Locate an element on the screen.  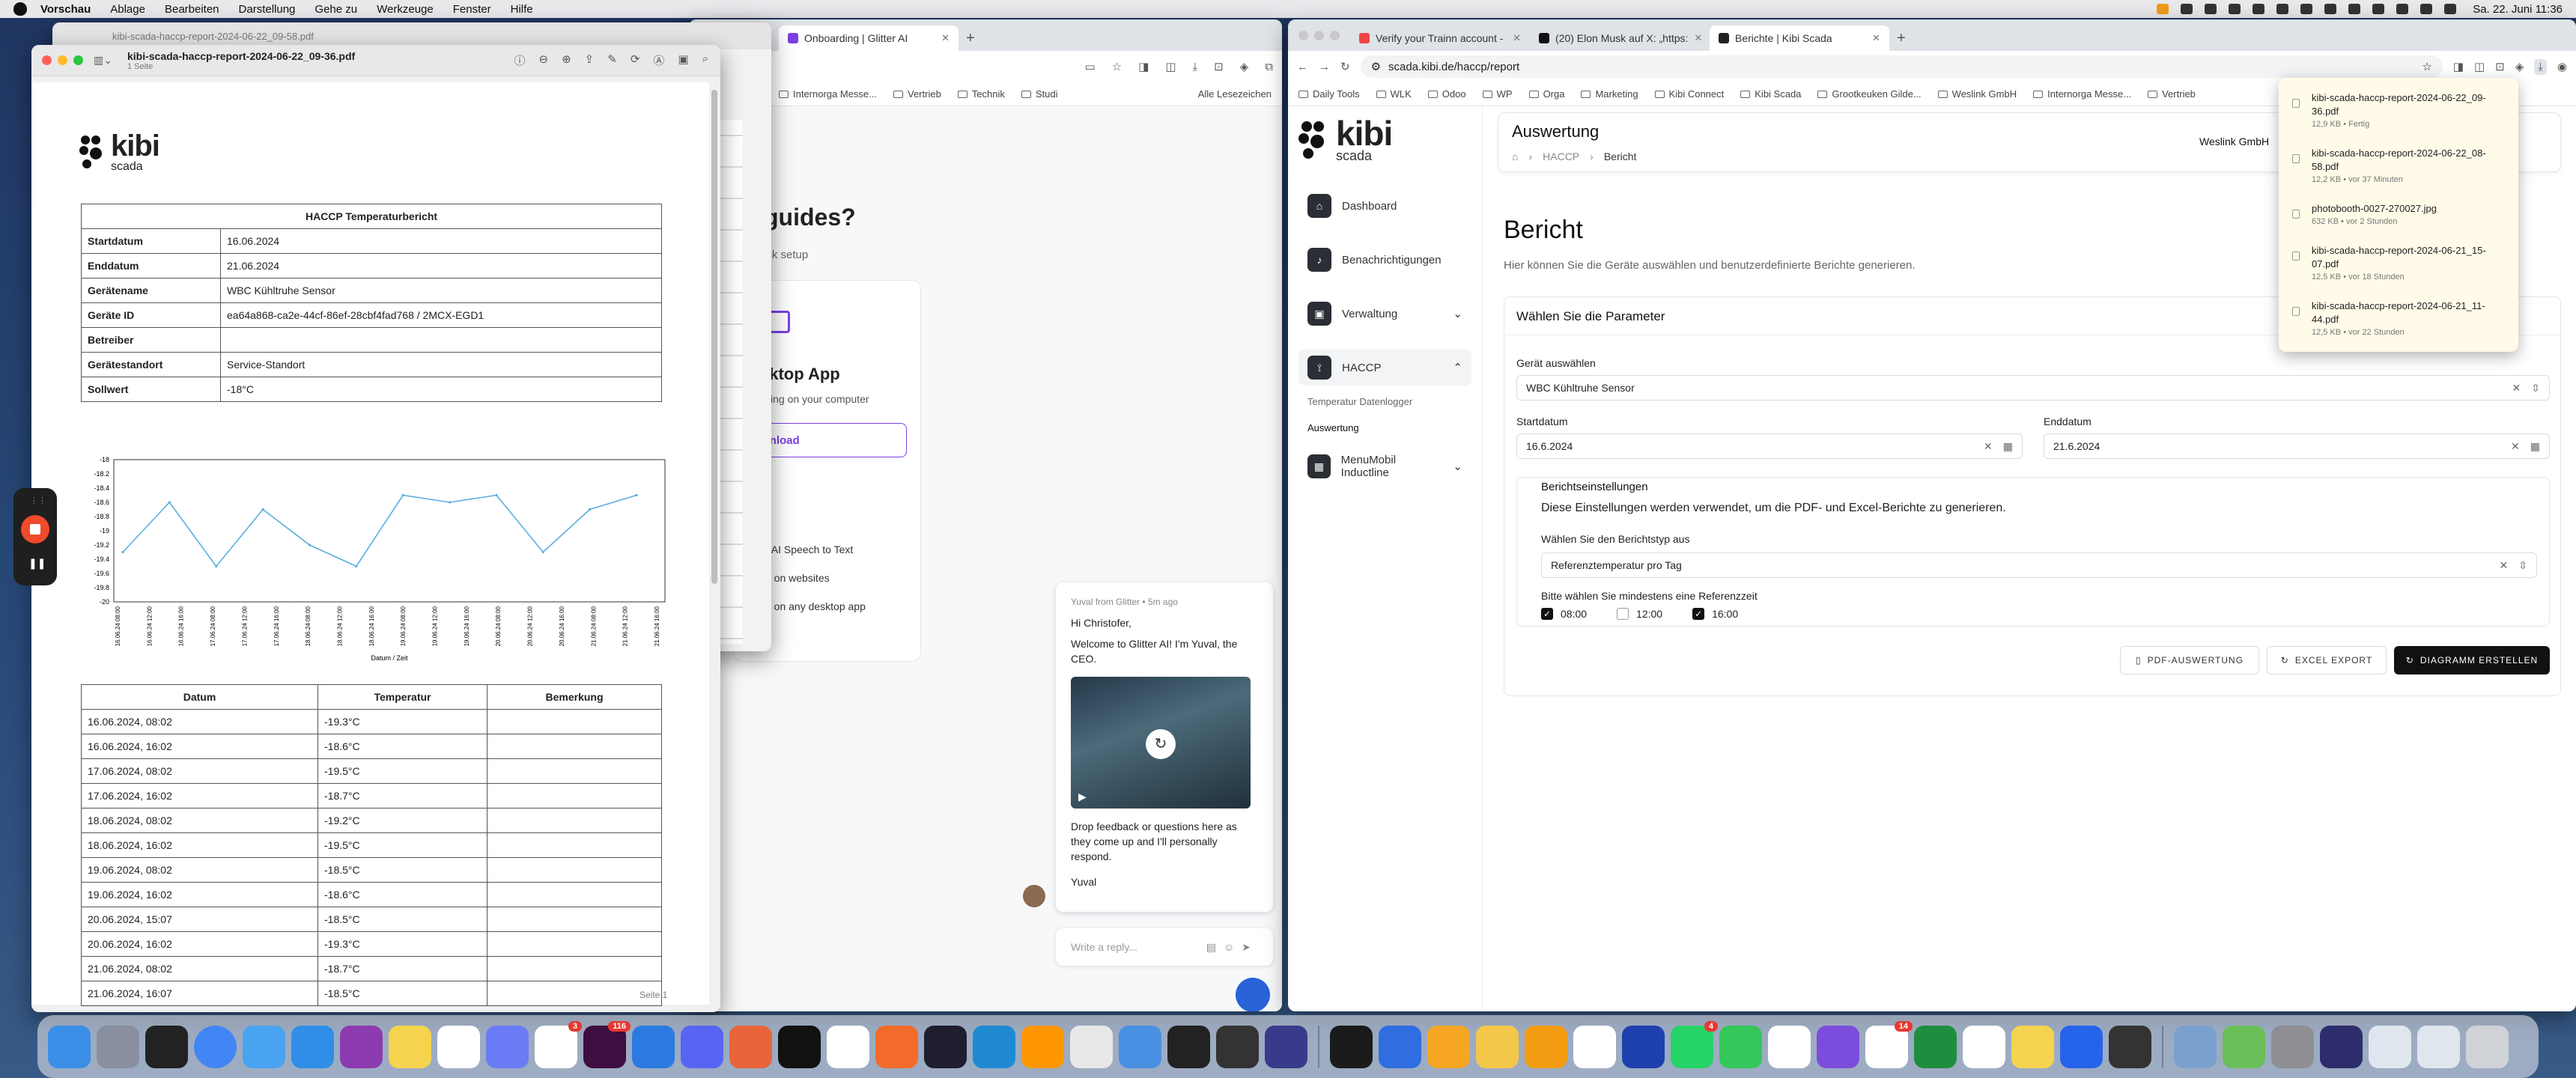
preview-icon is located at coordinates (1091, 1046).